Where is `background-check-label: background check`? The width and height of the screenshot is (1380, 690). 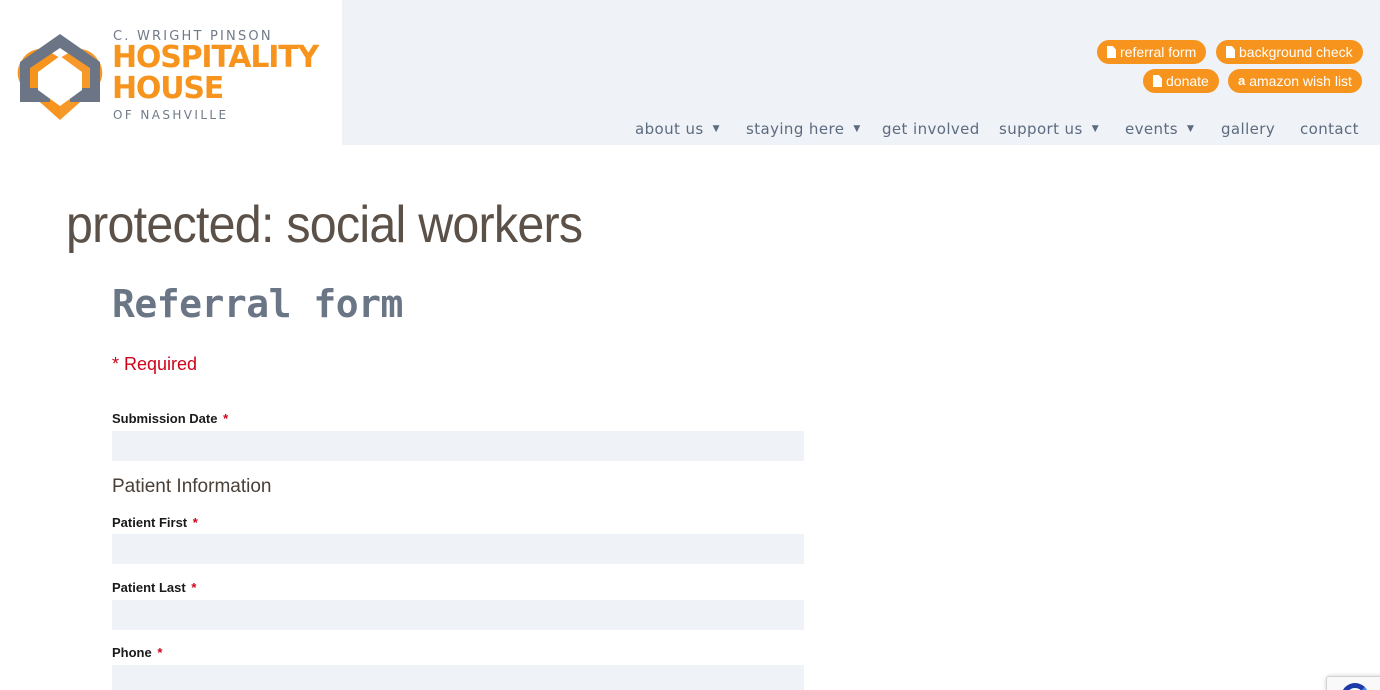
background-check-label: background check is located at coordinates (1296, 52).